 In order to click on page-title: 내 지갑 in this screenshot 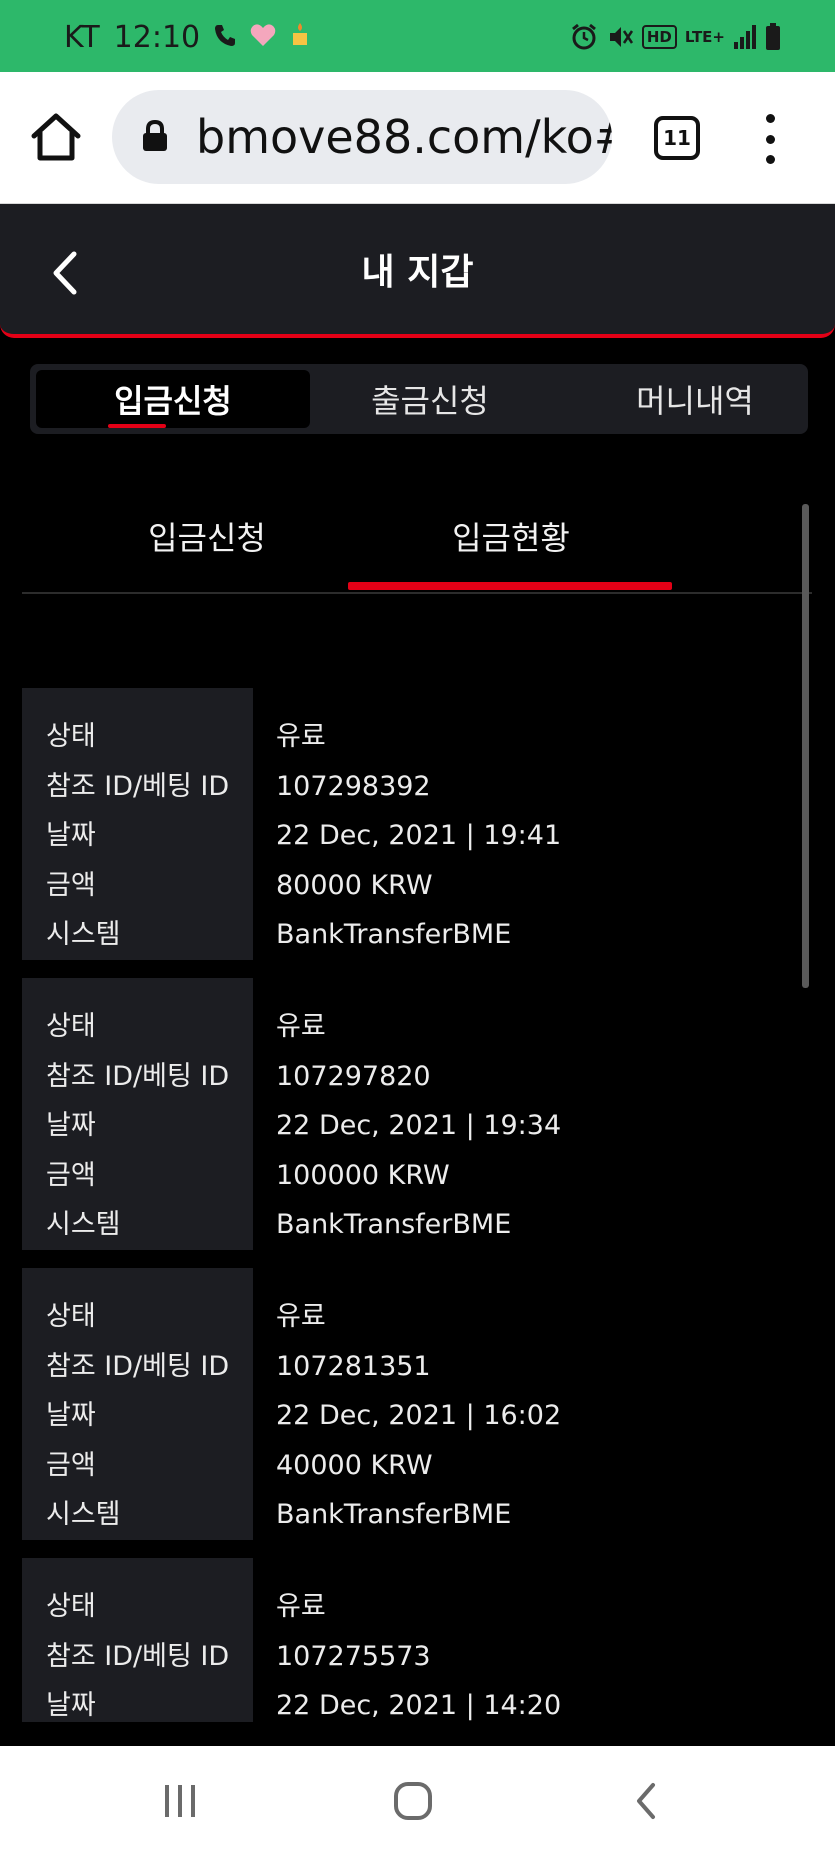, I will do `click(417, 272)`.